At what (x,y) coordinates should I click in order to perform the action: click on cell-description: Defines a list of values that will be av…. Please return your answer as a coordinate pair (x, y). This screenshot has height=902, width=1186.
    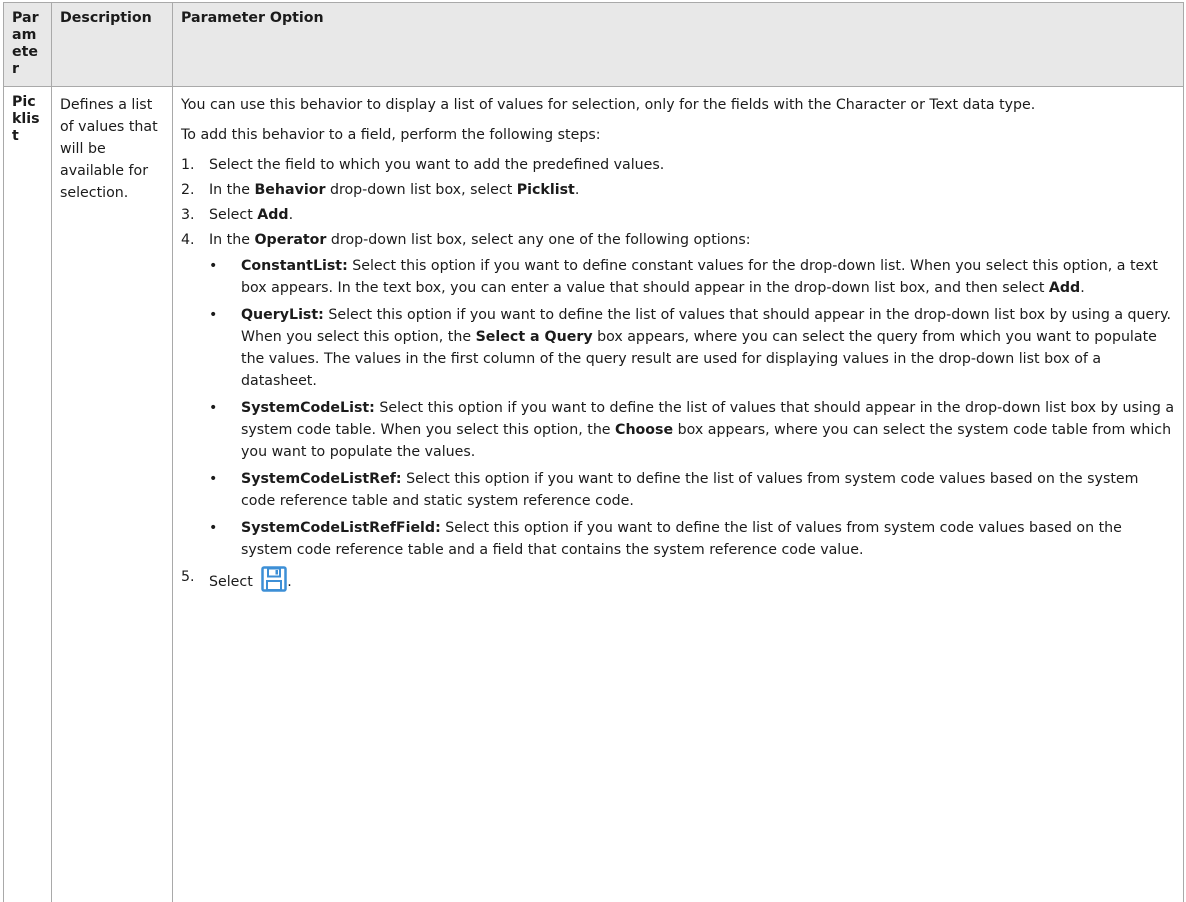
    Looking at the image, I should click on (112, 494).